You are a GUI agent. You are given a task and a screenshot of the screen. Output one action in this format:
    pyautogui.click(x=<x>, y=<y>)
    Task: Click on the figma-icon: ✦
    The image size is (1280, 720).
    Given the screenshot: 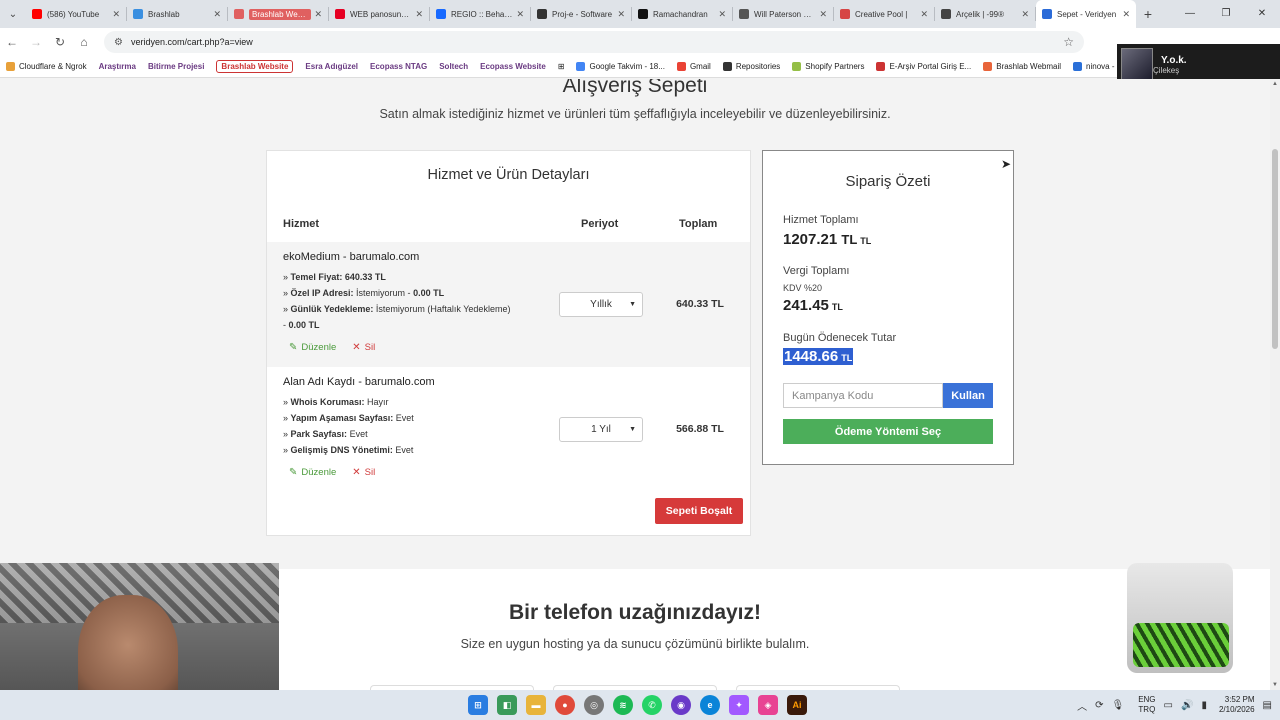 What is the action you would take?
    pyautogui.click(x=739, y=705)
    